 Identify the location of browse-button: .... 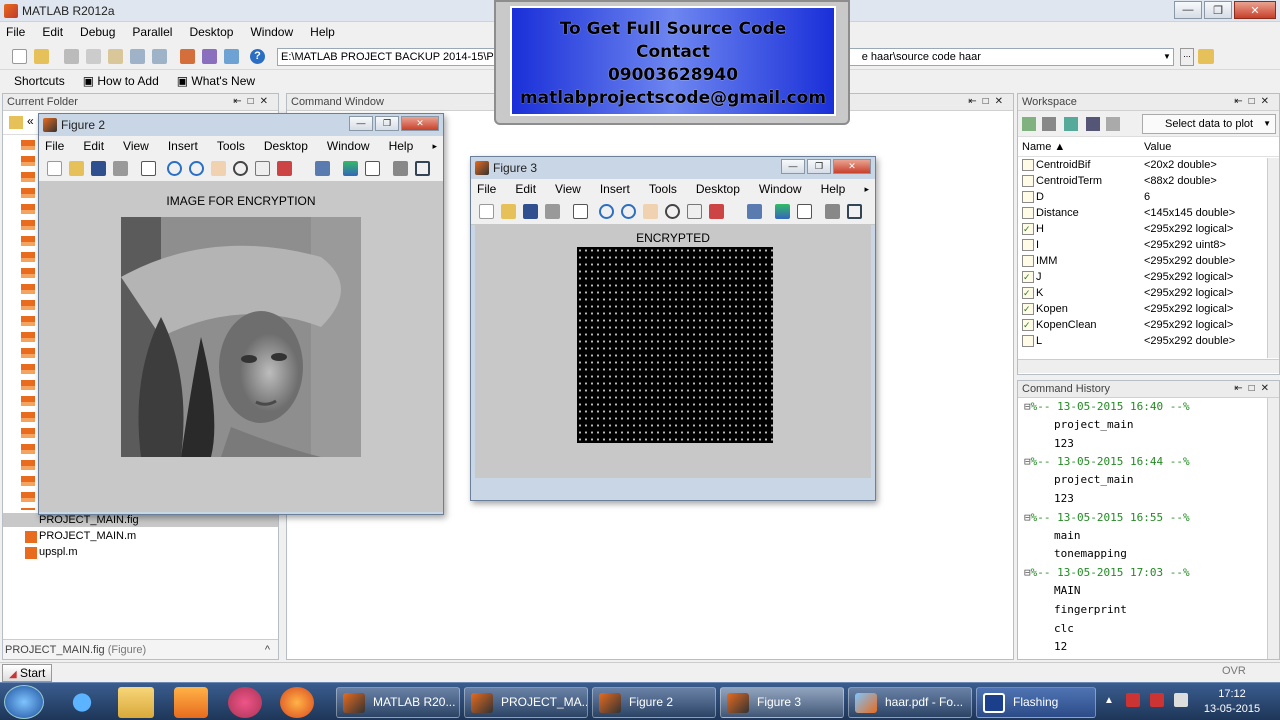
(1187, 57).